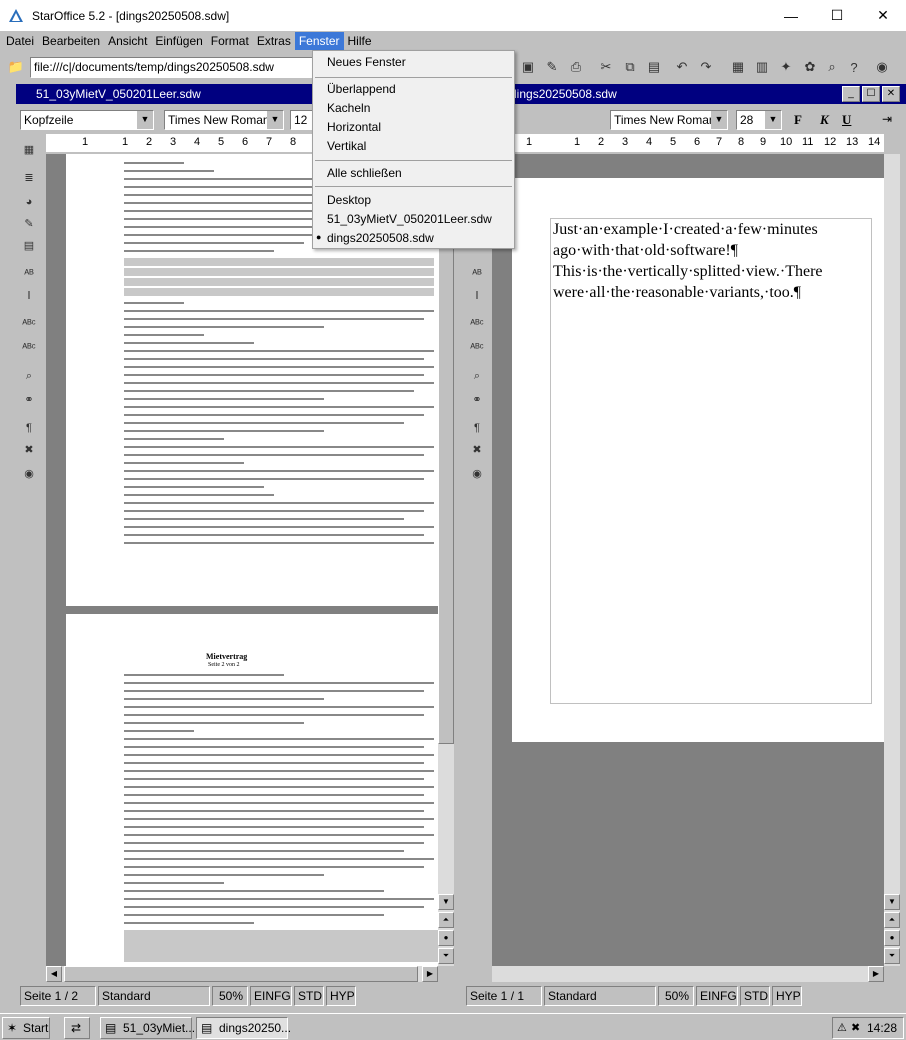 This screenshot has height=1040, width=906. What do you see at coordinates (882, 67) in the screenshot?
I see `globe-icon: ◉` at bounding box center [882, 67].